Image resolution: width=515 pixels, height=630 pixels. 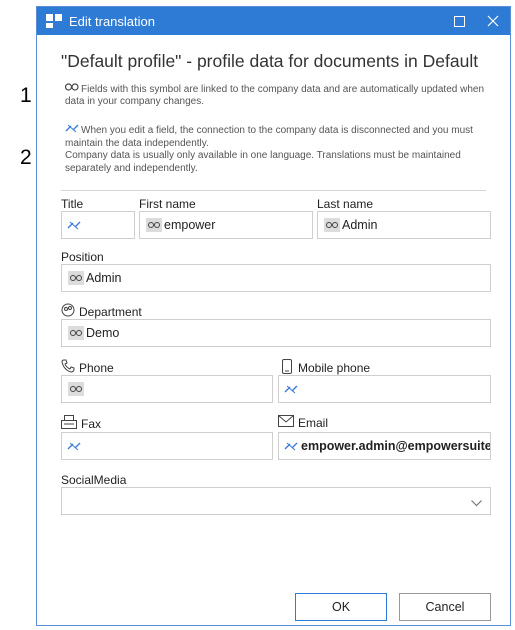 What do you see at coordinates (476, 503) in the screenshot?
I see `chevron-down-icon` at bounding box center [476, 503].